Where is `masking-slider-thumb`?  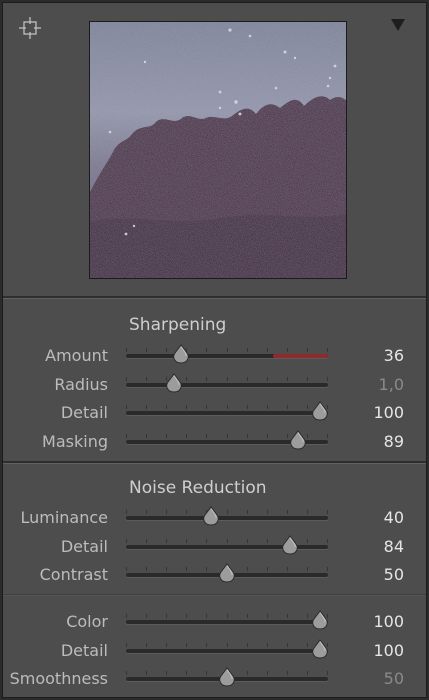 masking-slider-thumb is located at coordinates (297, 439).